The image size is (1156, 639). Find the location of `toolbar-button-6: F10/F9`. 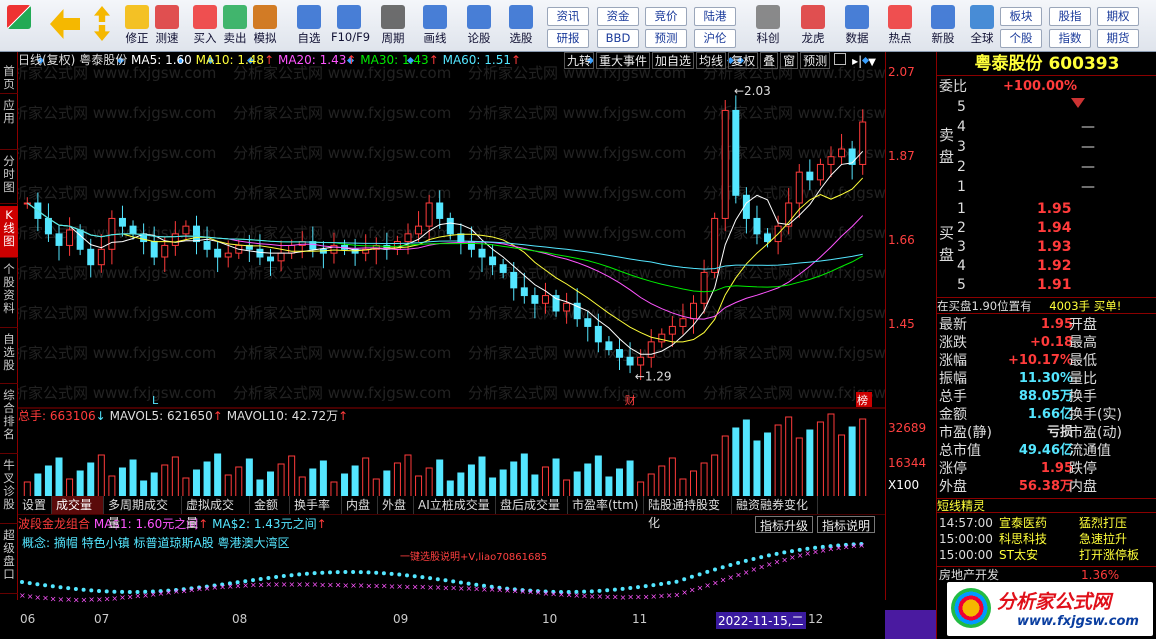

toolbar-button-6: F10/F9 is located at coordinates (350, 26).